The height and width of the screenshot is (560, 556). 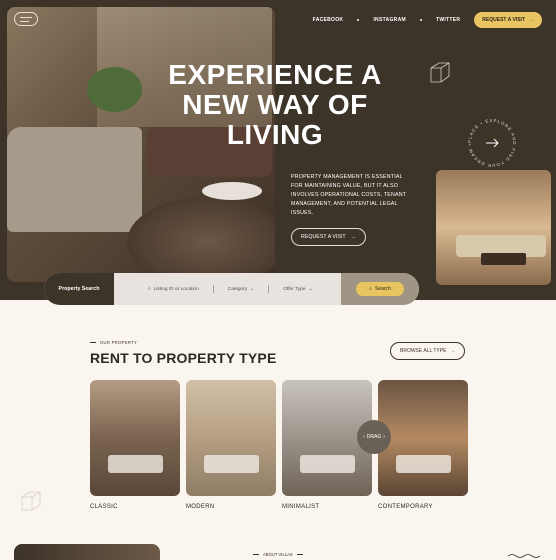 I want to click on modern-interior-image, so click(x=231, y=438).